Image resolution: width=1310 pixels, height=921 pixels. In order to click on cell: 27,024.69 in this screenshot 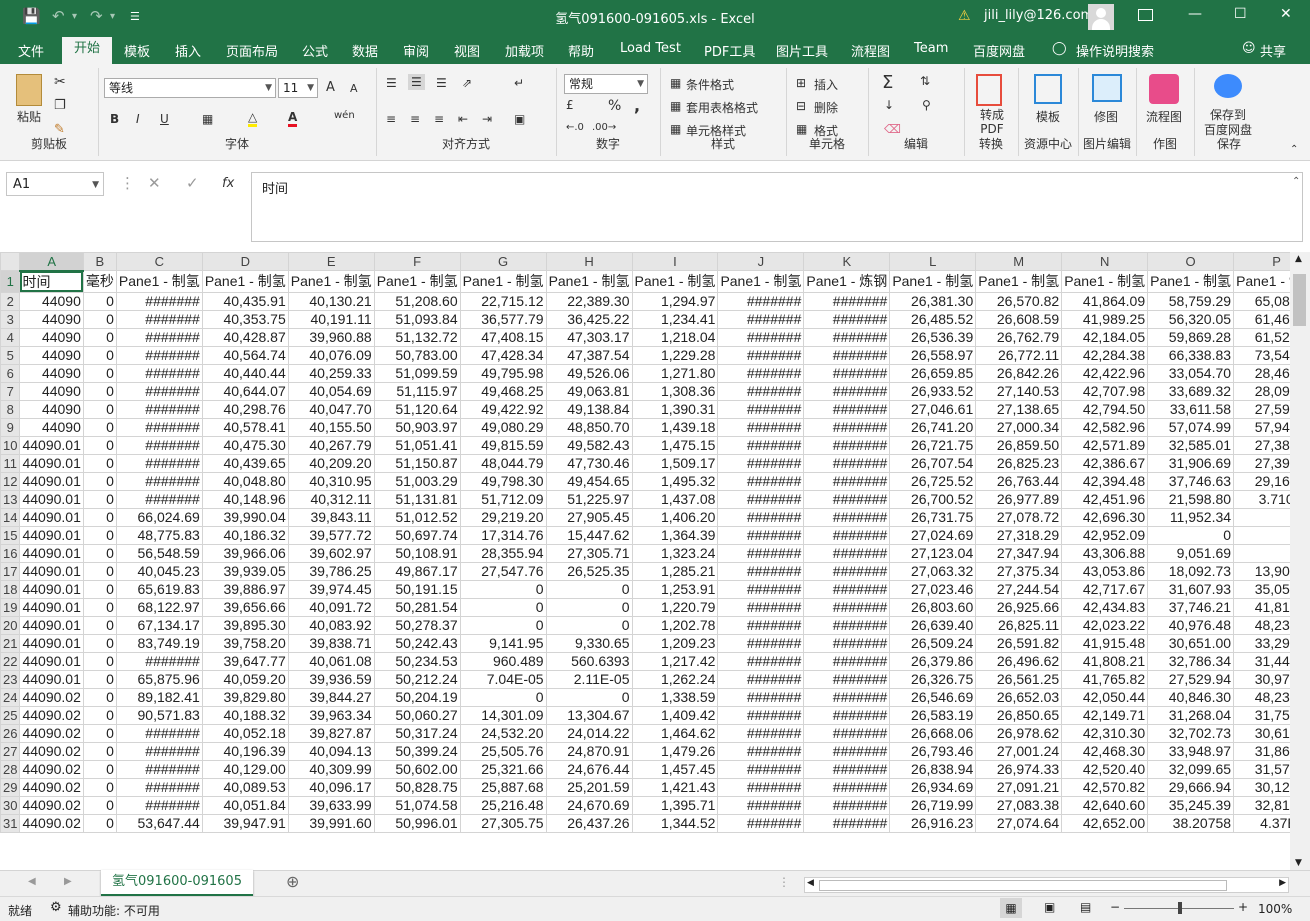, I will do `click(933, 535)`.